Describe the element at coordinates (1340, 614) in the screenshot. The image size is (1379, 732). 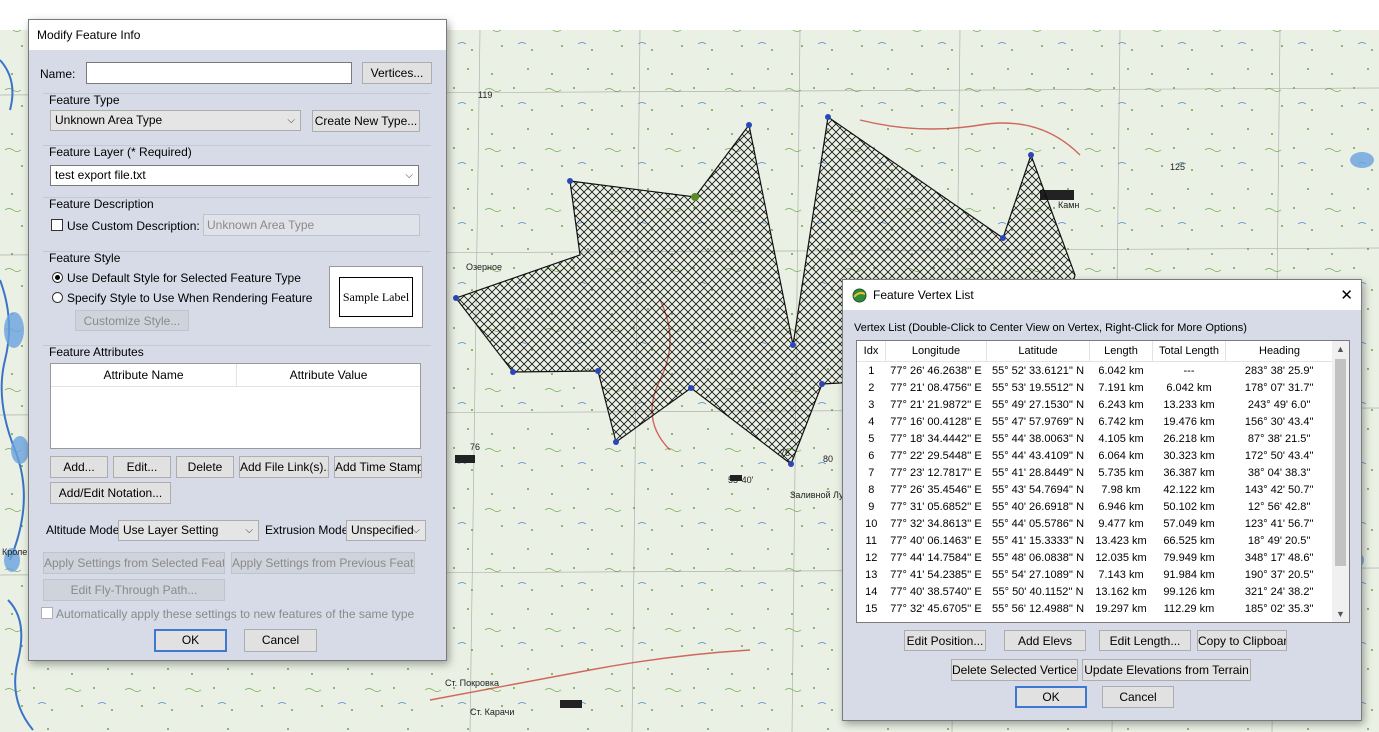
I see `scroll-down-icon: ▼` at that location.